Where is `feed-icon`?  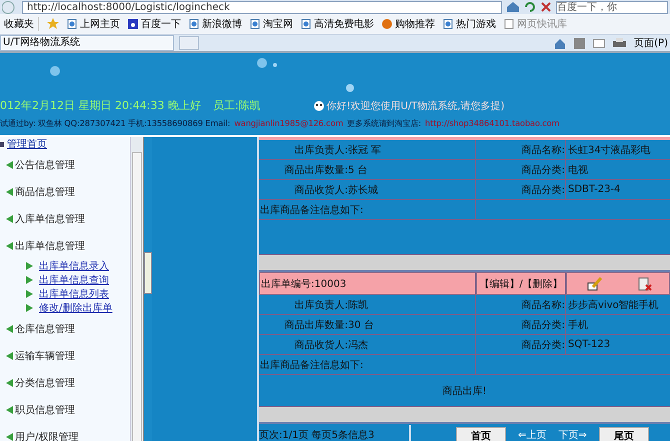
feed-icon is located at coordinates (580, 43).